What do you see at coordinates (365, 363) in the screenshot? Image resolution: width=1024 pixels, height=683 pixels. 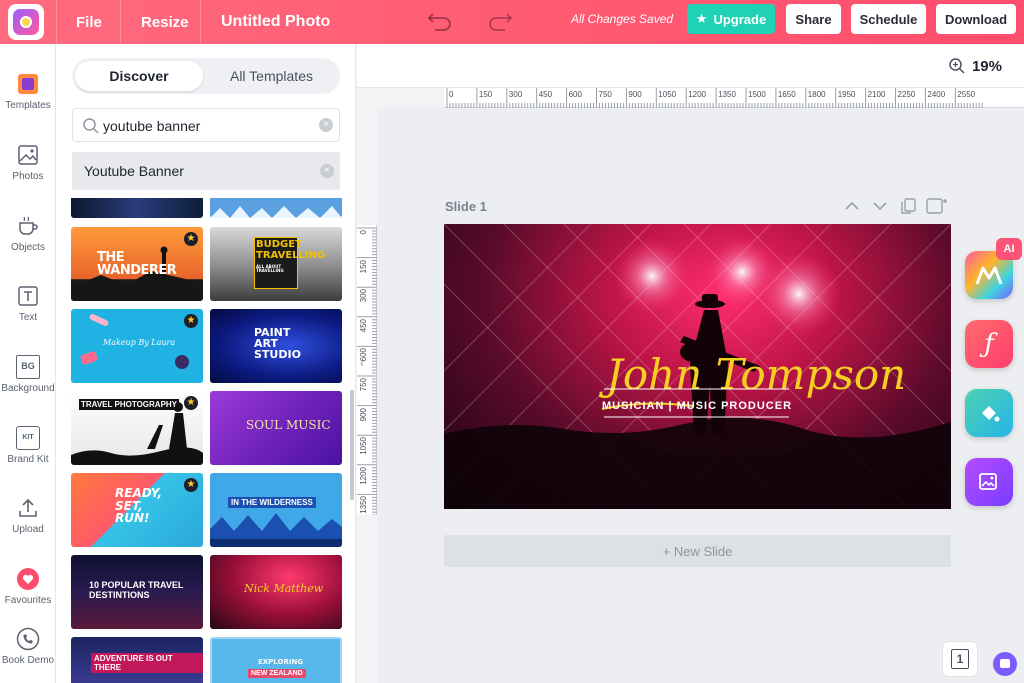 I see `collapse-panel-icon: ‹` at bounding box center [365, 363].